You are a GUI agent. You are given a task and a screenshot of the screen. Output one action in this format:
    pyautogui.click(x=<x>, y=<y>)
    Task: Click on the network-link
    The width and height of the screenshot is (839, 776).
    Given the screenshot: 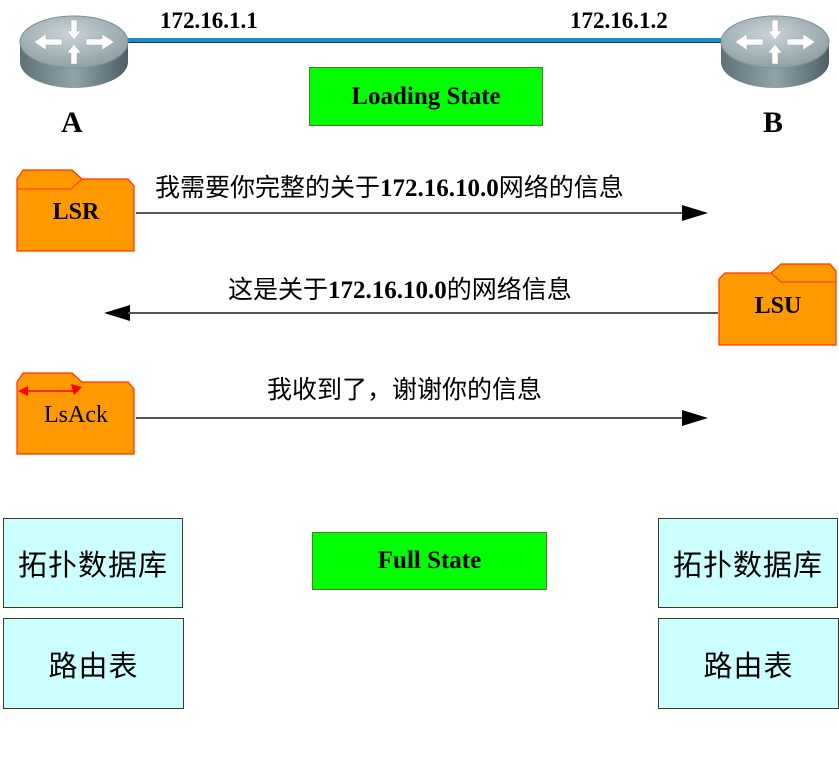 What is the action you would take?
    pyautogui.click(x=422, y=40)
    